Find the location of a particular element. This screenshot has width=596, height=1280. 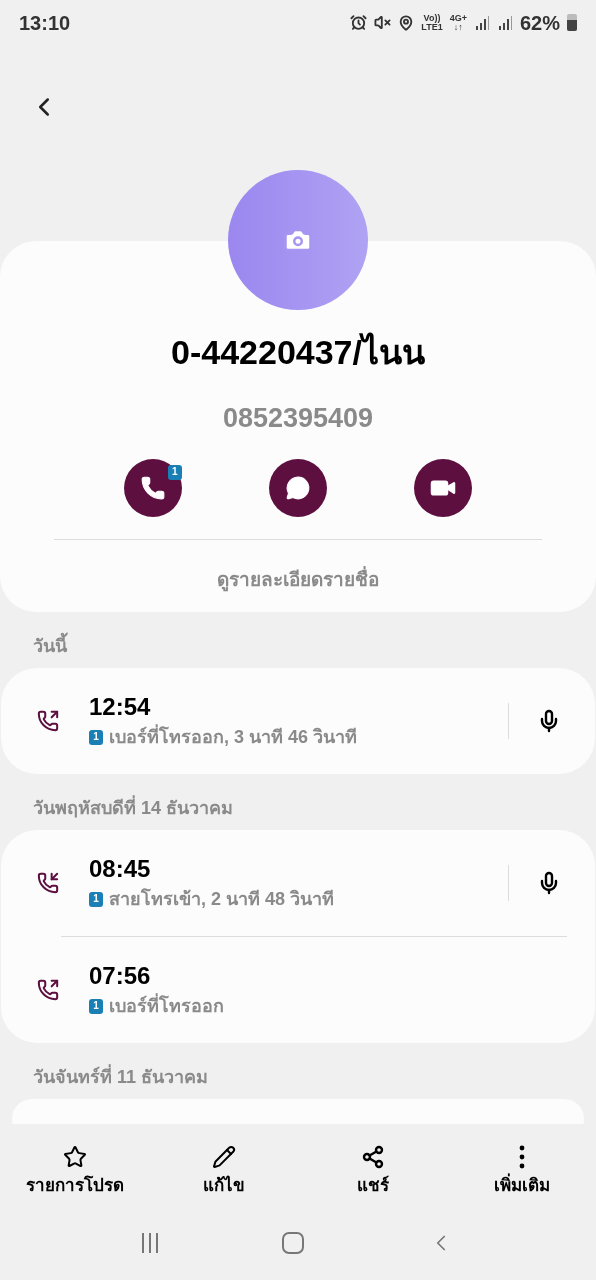

star-icon is located at coordinates (74, 1157).